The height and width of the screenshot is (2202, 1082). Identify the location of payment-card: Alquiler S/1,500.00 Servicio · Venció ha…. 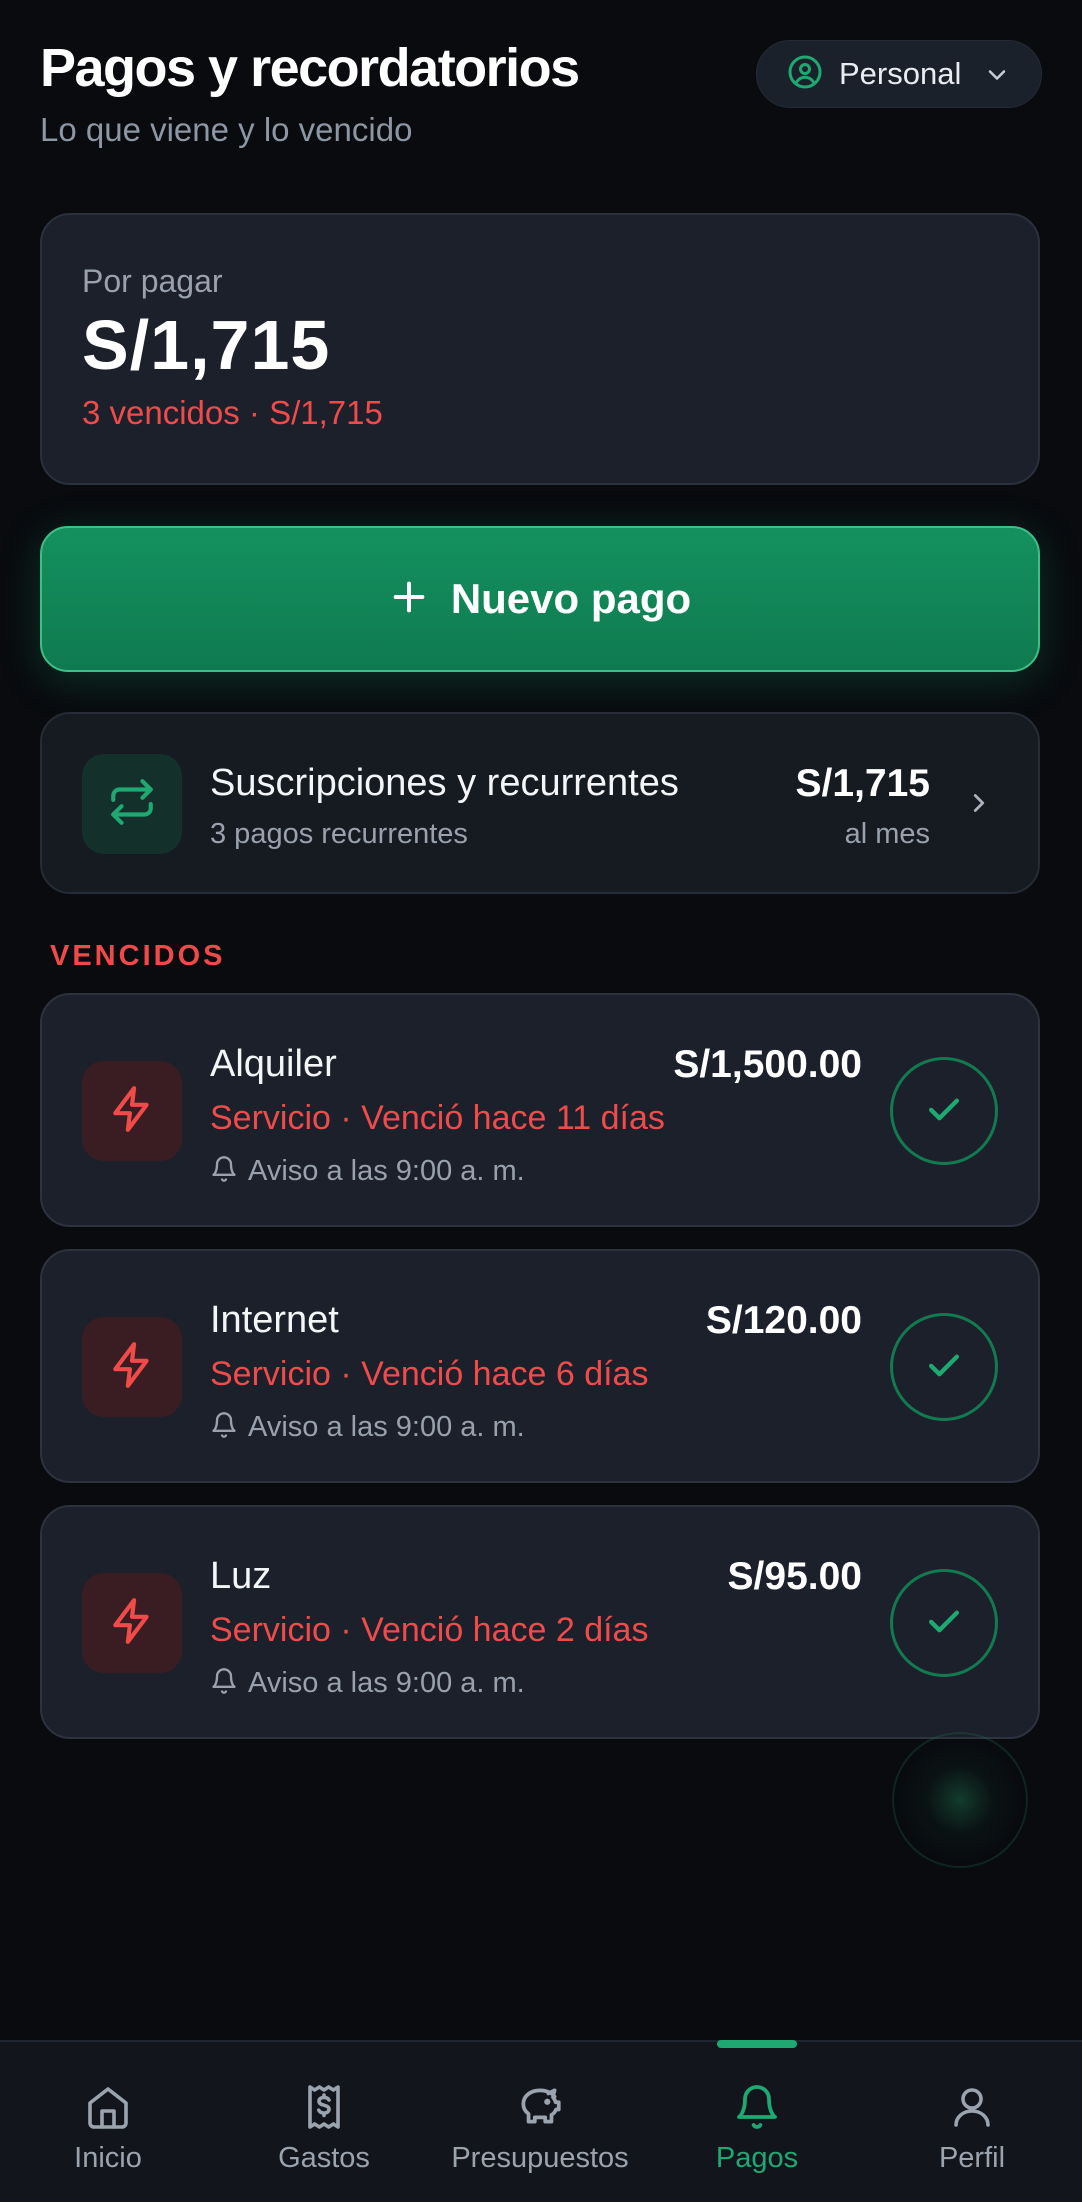
(540, 1110).